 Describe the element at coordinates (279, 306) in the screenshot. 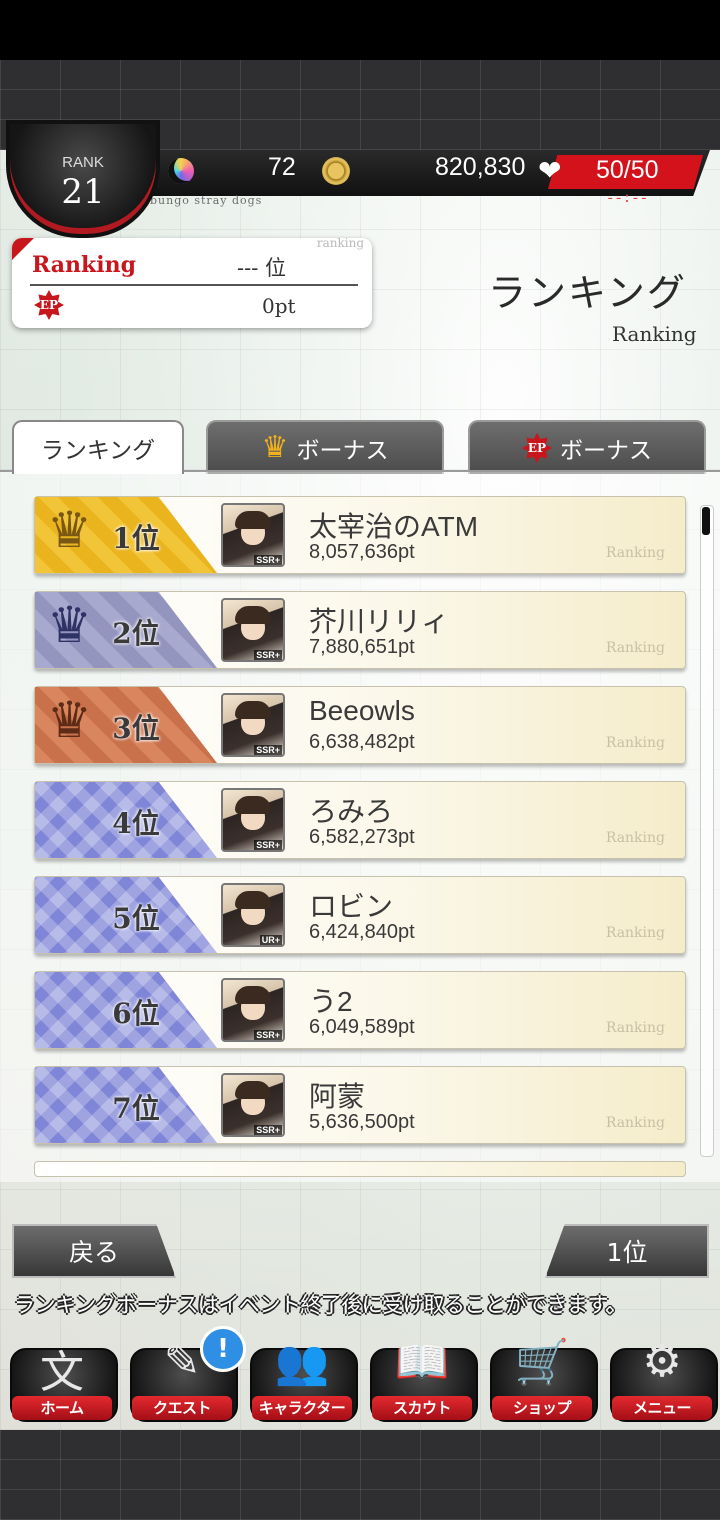

I see `my-points: 0pt` at that location.